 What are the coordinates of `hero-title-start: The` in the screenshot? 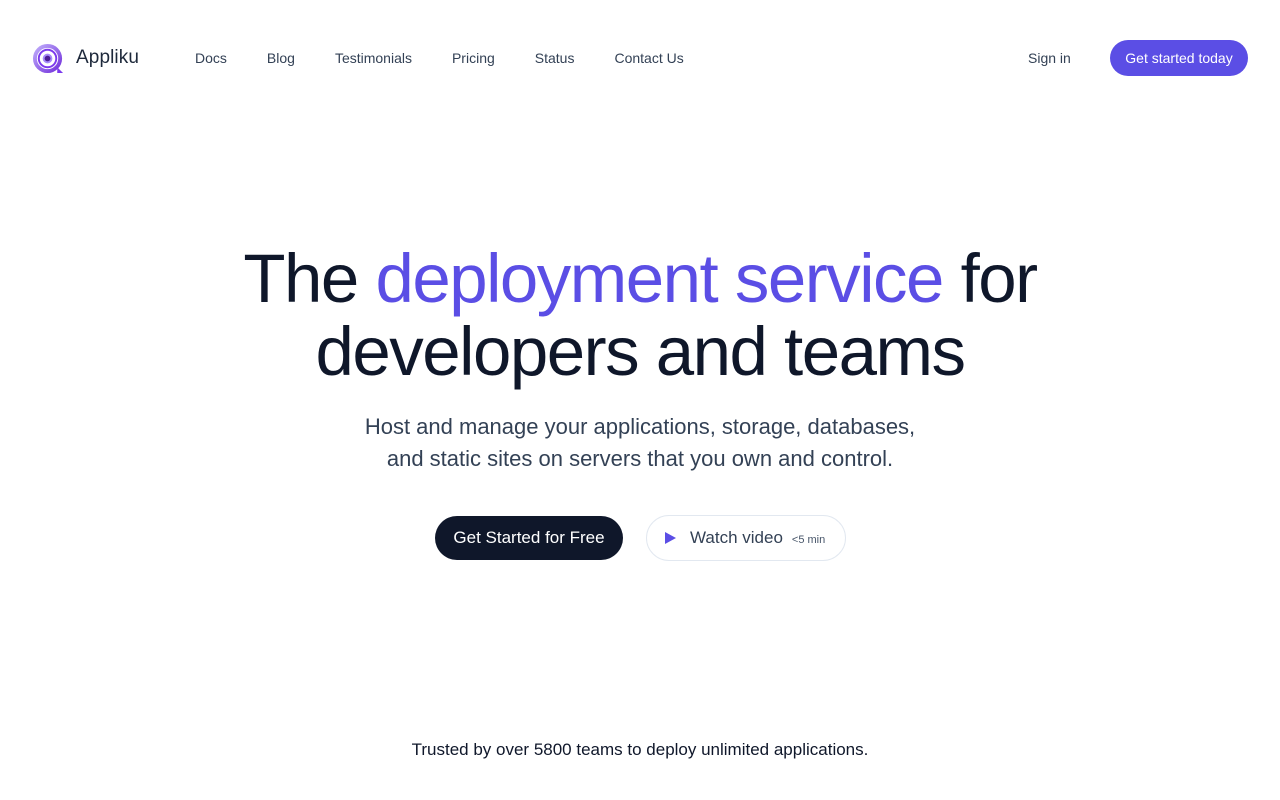 It's located at (309, 278).